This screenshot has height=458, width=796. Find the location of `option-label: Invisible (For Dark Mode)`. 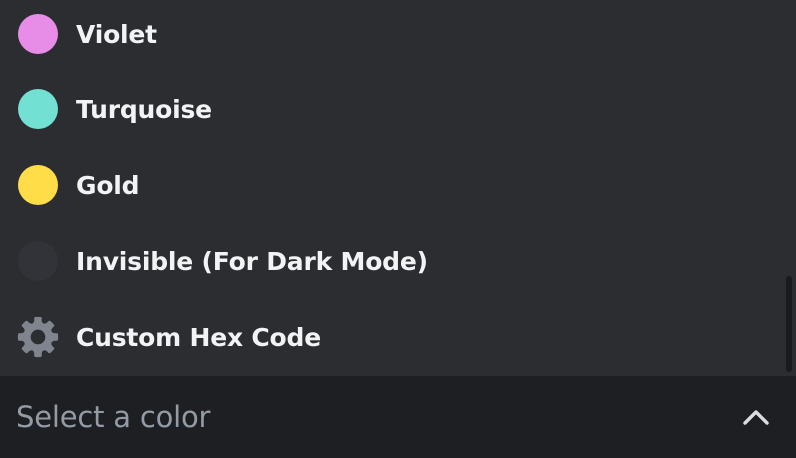

option-label: Invisible (For Dark Mode) is located at coordinates (252, 261).